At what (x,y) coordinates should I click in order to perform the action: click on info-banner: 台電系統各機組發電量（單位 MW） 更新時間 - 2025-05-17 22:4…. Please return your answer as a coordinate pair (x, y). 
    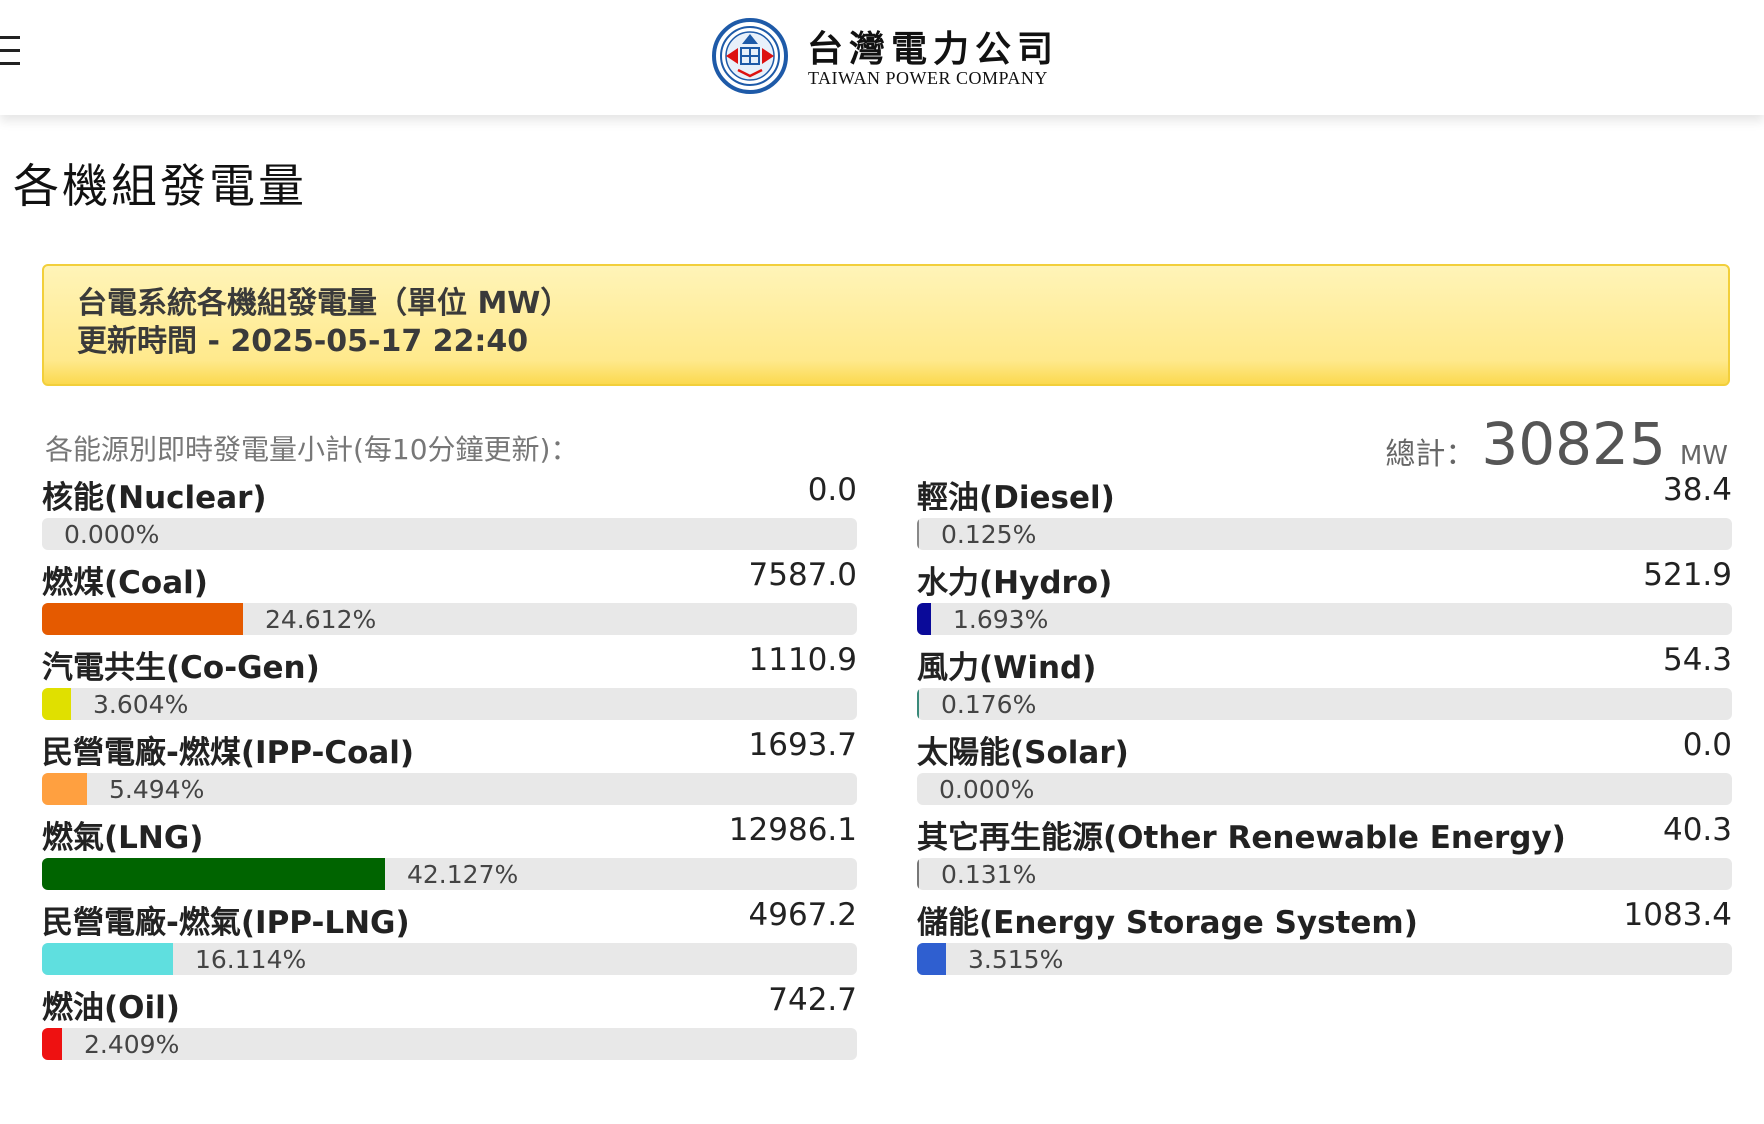
    Looking at the image, I should click on (886, 325).